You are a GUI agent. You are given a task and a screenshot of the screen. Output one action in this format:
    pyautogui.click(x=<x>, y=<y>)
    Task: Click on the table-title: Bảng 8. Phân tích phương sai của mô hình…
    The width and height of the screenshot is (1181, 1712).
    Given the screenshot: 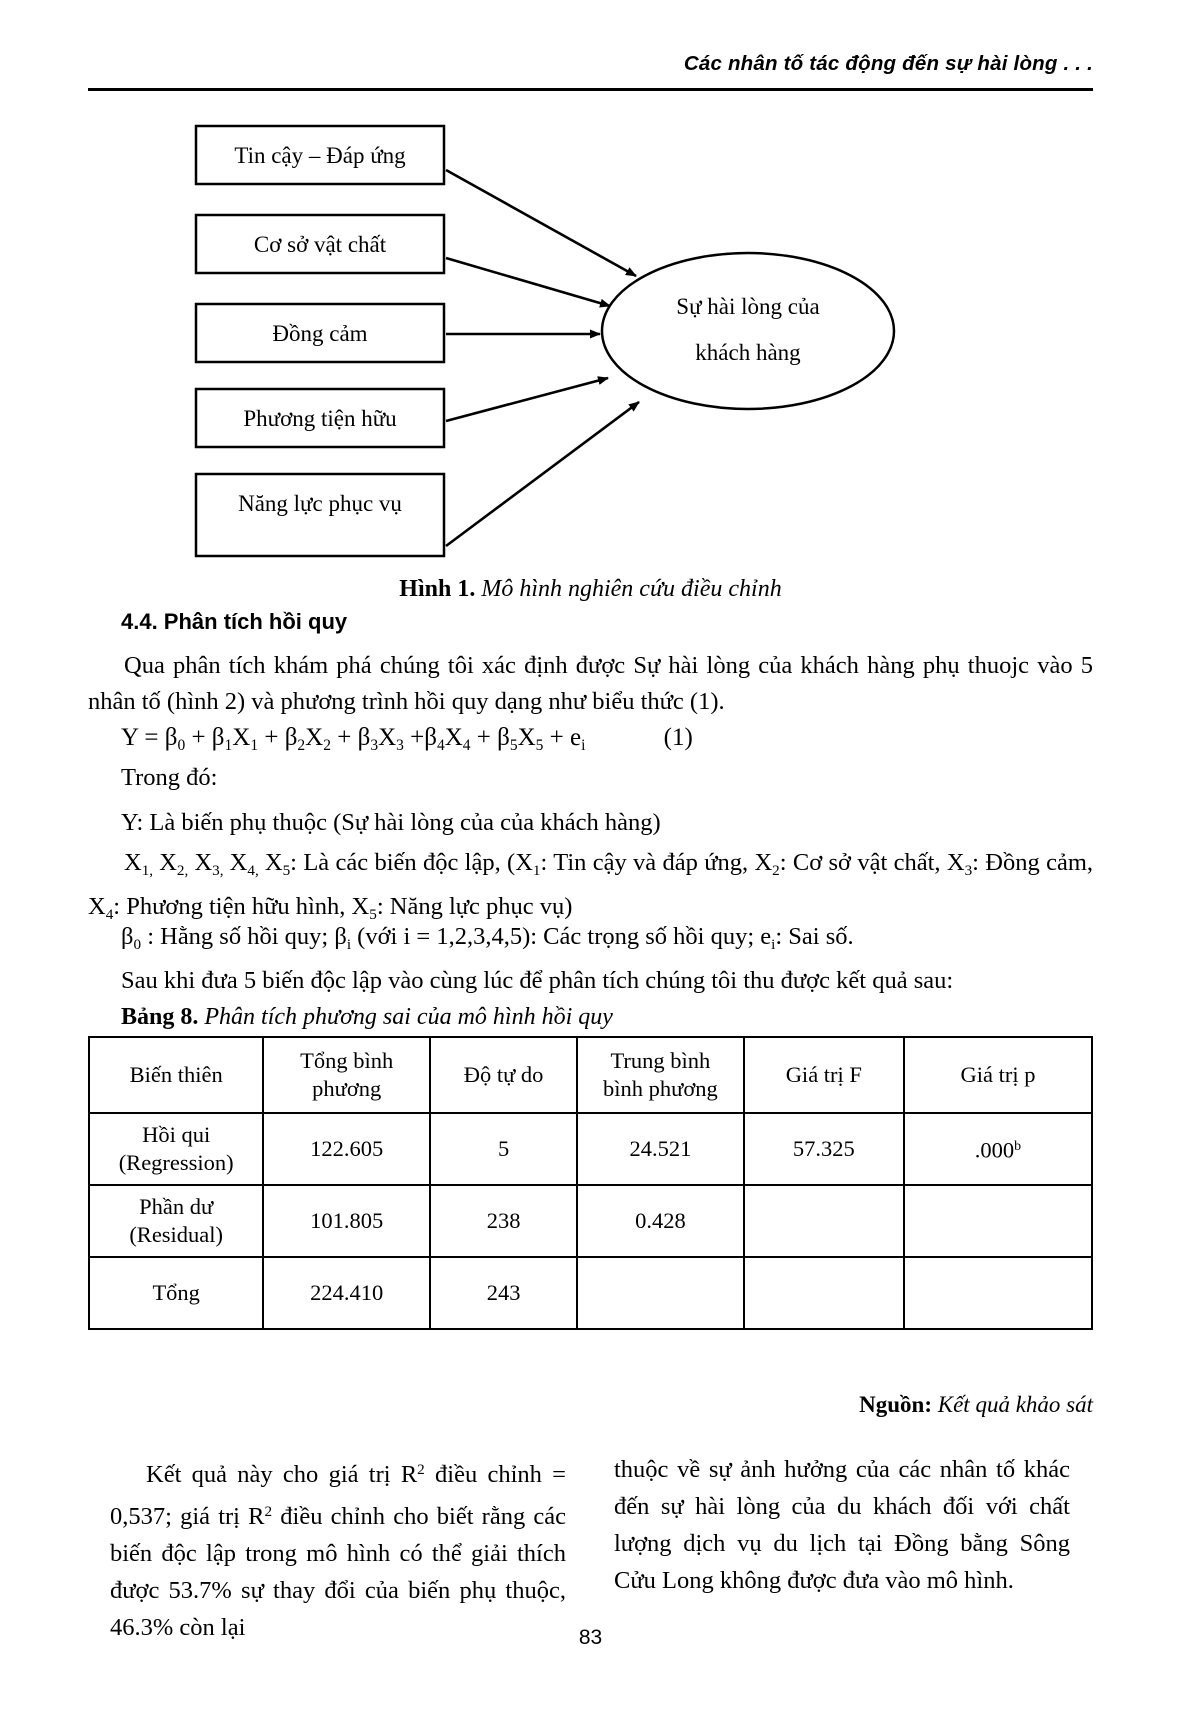 What is the action you would take?
    pyautogui.click(x=367, y=1017)
    